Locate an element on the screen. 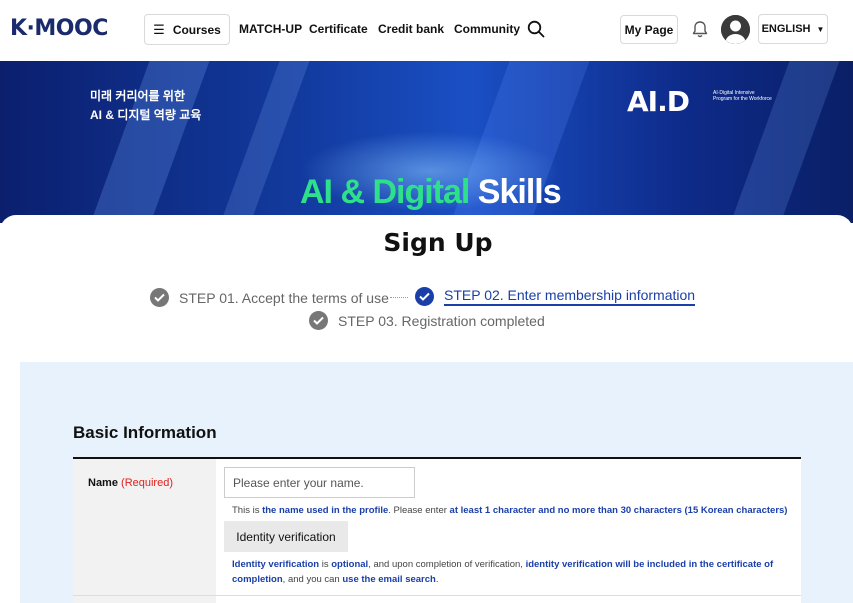  banner-tagline: 미래 커리어를 위한 AI & 디지털 역량 교육 is located at coordinates (146, 105).